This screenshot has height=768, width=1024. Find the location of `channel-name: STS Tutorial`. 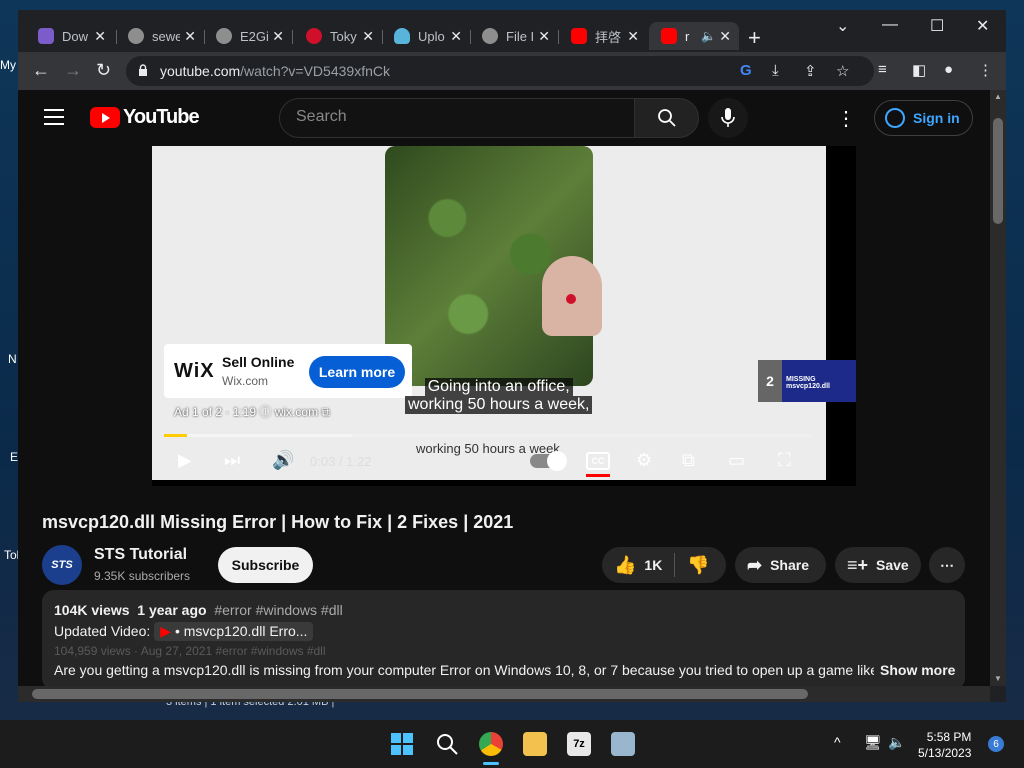

channel-name: STS Tutorial is located at coordinates (140, 555).